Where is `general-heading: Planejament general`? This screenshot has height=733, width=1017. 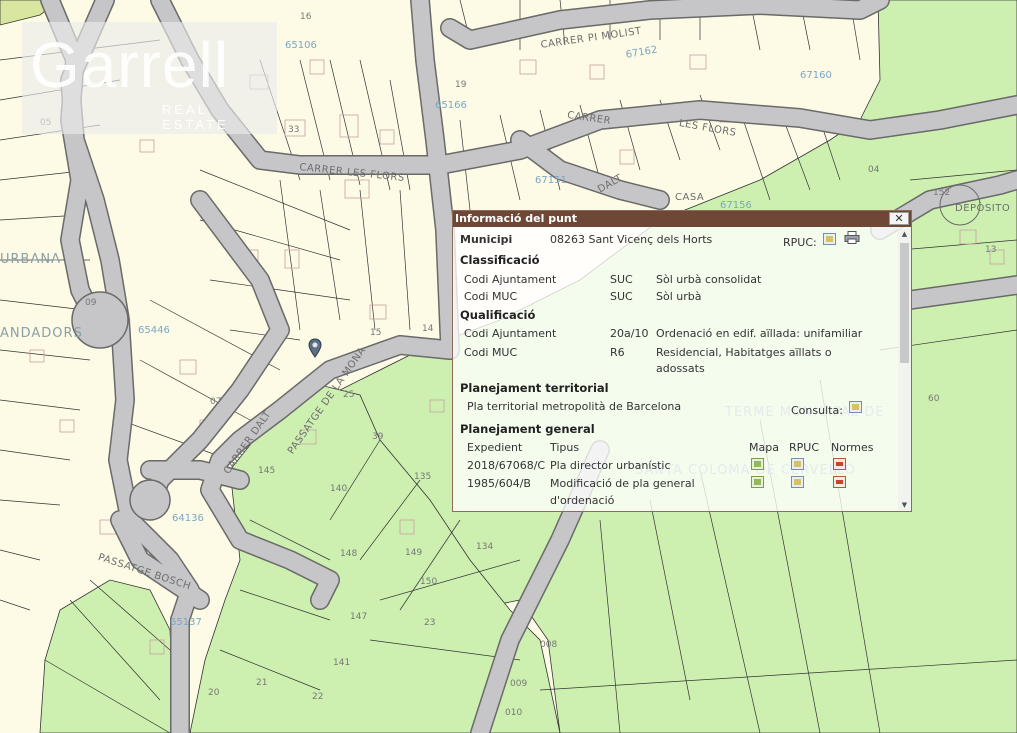 general-heading: Planejament general is located at coordinates (527, 429).